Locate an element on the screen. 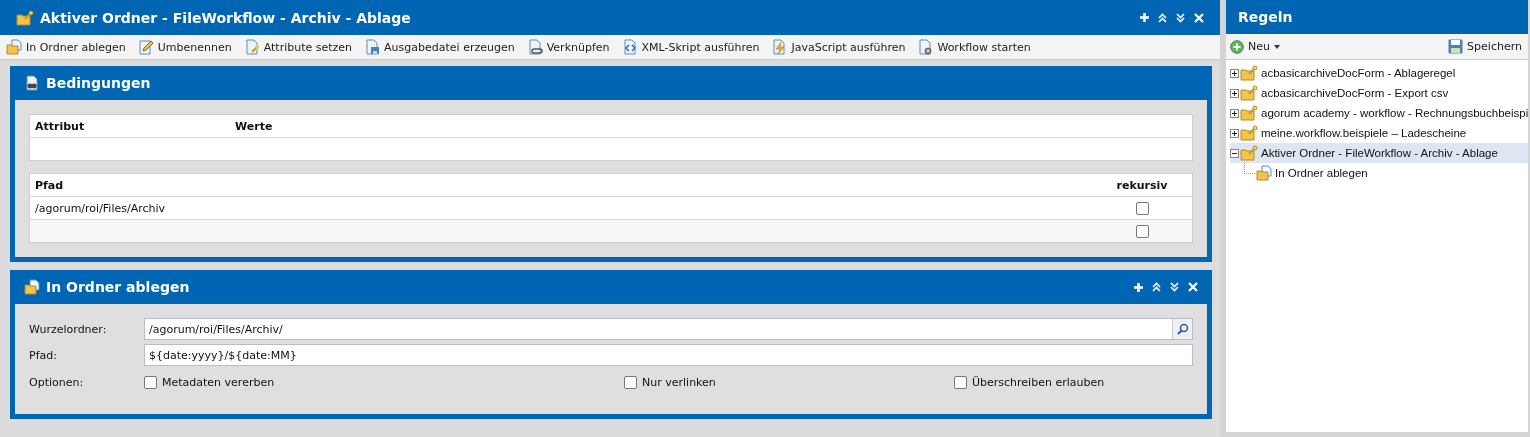 The width and height of the screenshot is (1530, 437). field-label: Pfad: is located at coordinates (43, 355).